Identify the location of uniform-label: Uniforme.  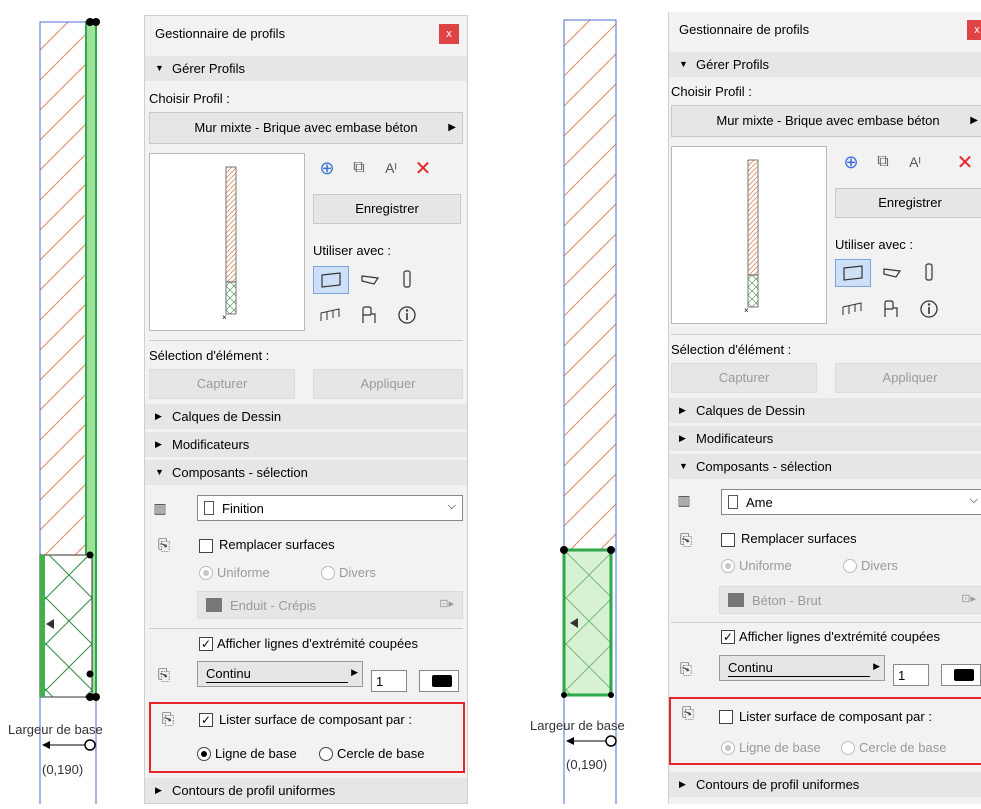
(243, 572).